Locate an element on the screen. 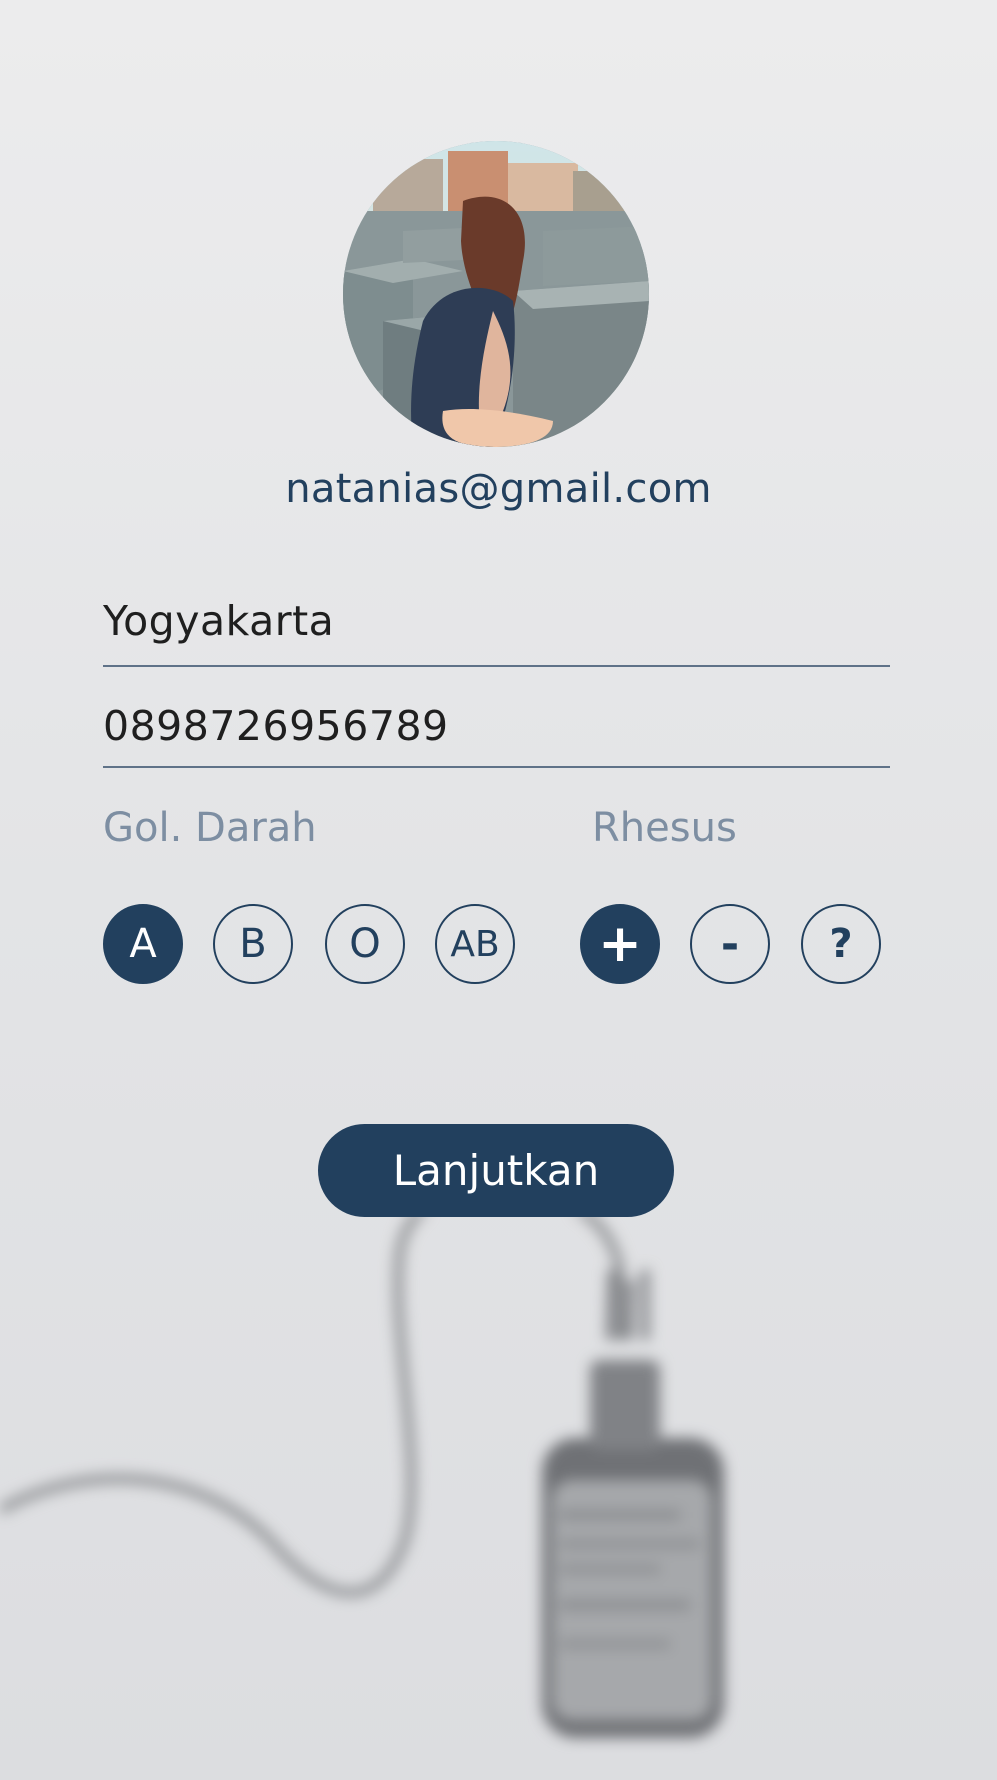 The height and width of the screenshot is (1780, 997). phone-field: 0898726956789 is located at coordinates (496, 729).